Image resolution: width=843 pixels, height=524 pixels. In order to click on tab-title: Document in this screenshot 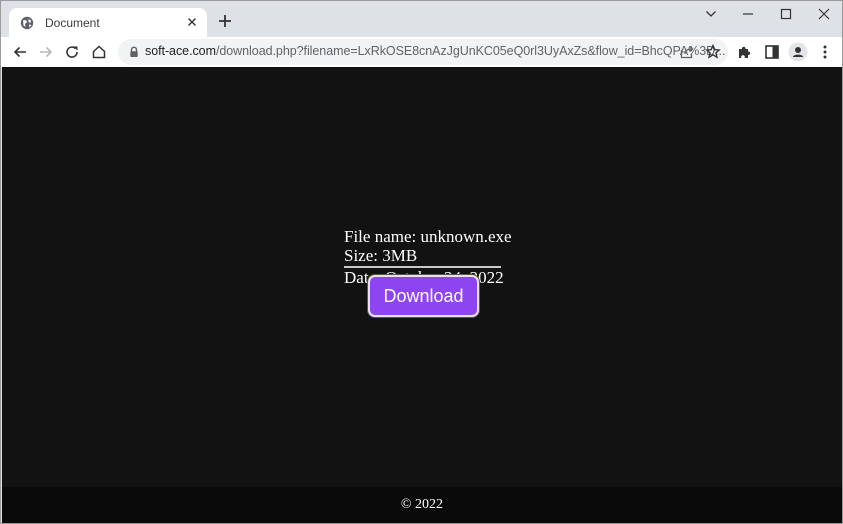, I will do `click(72, 22)`.